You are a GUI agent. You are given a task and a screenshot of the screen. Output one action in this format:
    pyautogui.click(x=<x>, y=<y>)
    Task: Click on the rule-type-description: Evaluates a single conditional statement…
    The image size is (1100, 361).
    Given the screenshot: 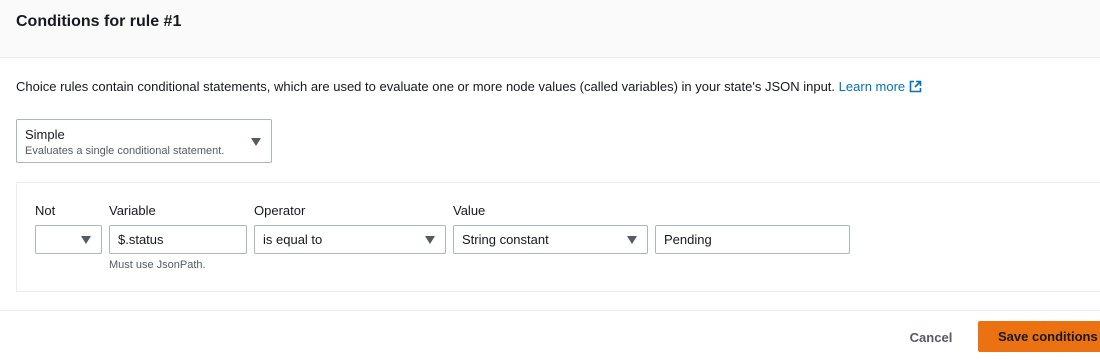 What is the action you would take?
    pyautogui.click(x=125, y=151)
    